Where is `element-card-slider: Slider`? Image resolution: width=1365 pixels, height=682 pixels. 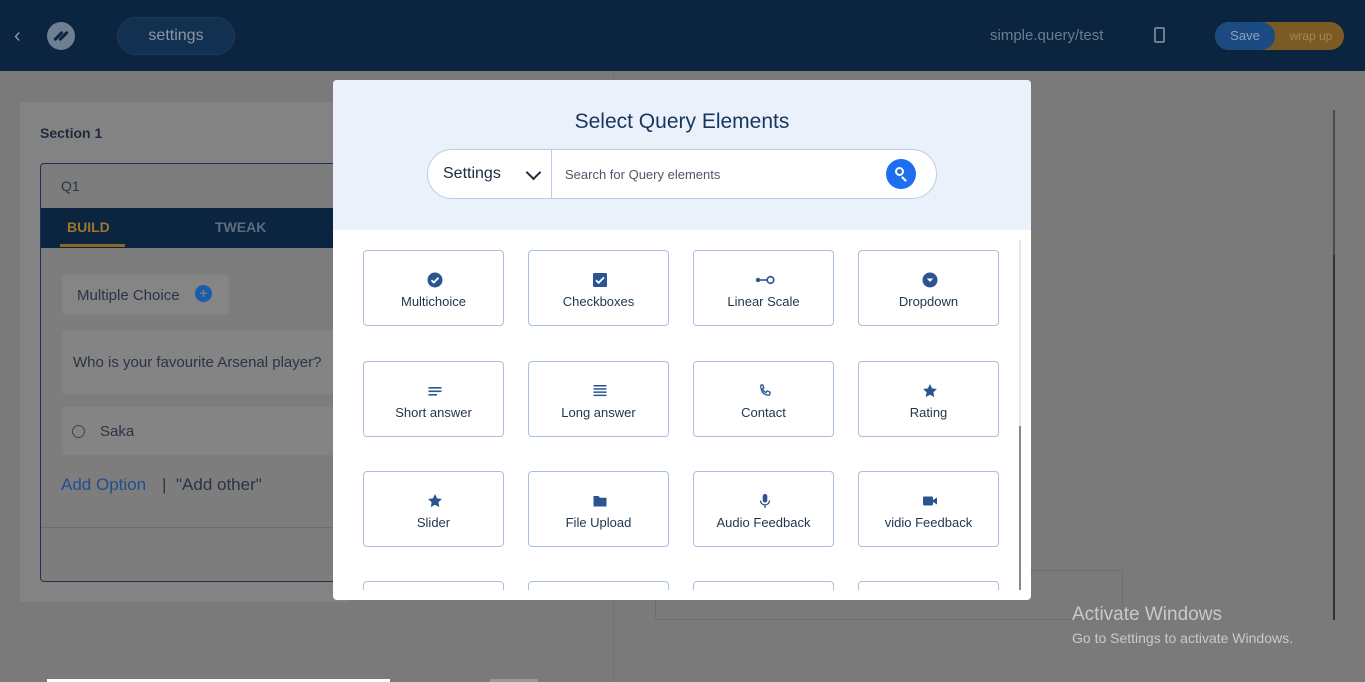
element-card-slider: Slider is located at coordinates (433, 509).